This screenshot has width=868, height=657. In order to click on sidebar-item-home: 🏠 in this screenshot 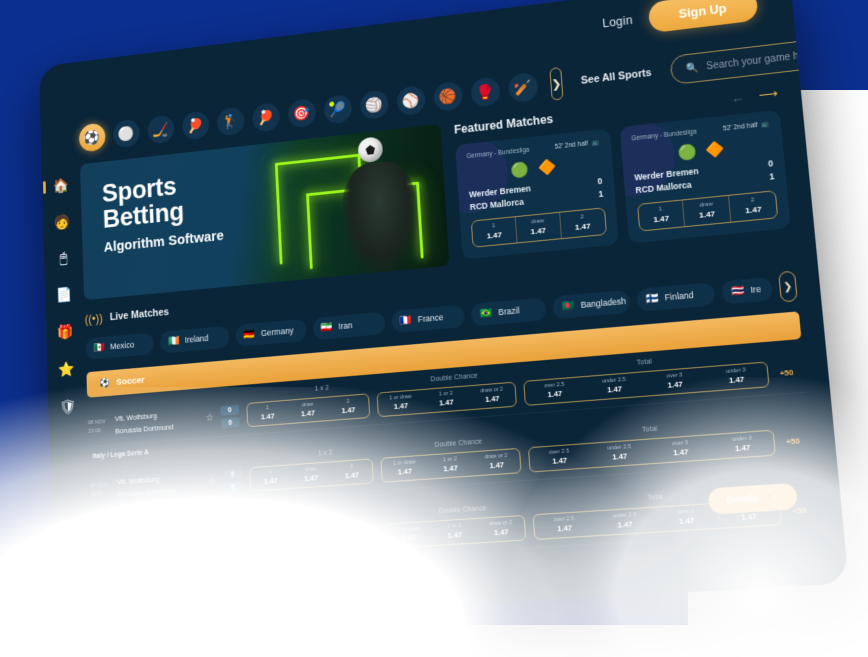, I will do `click(61, 185)`.